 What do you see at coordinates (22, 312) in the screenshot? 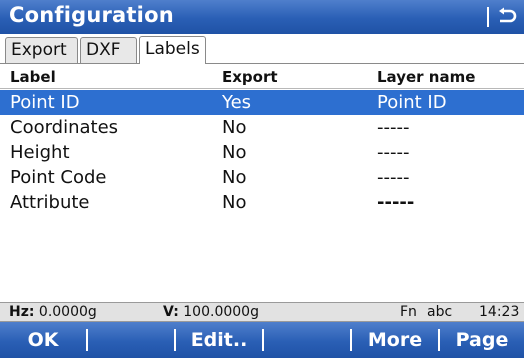
I see `hz-label: Hz:` at bounding box center [22, 312].